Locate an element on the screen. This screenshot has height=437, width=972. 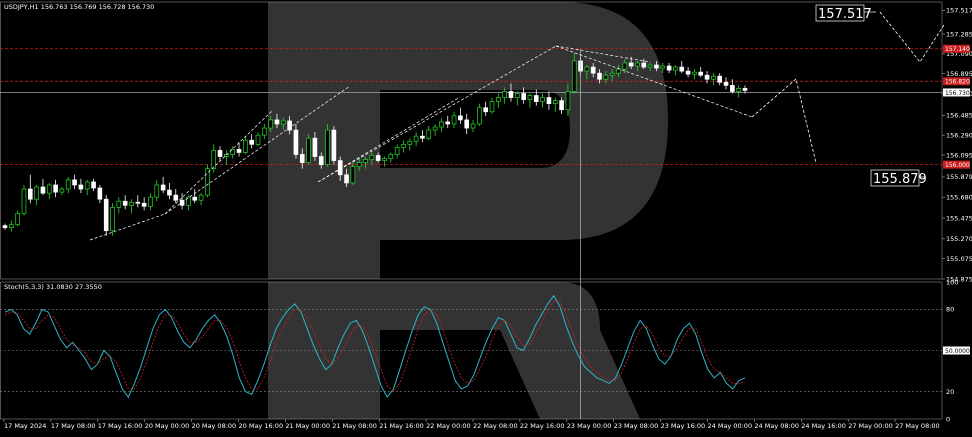
y-tick-label: 155.680 is located at coordinates (959, 197).